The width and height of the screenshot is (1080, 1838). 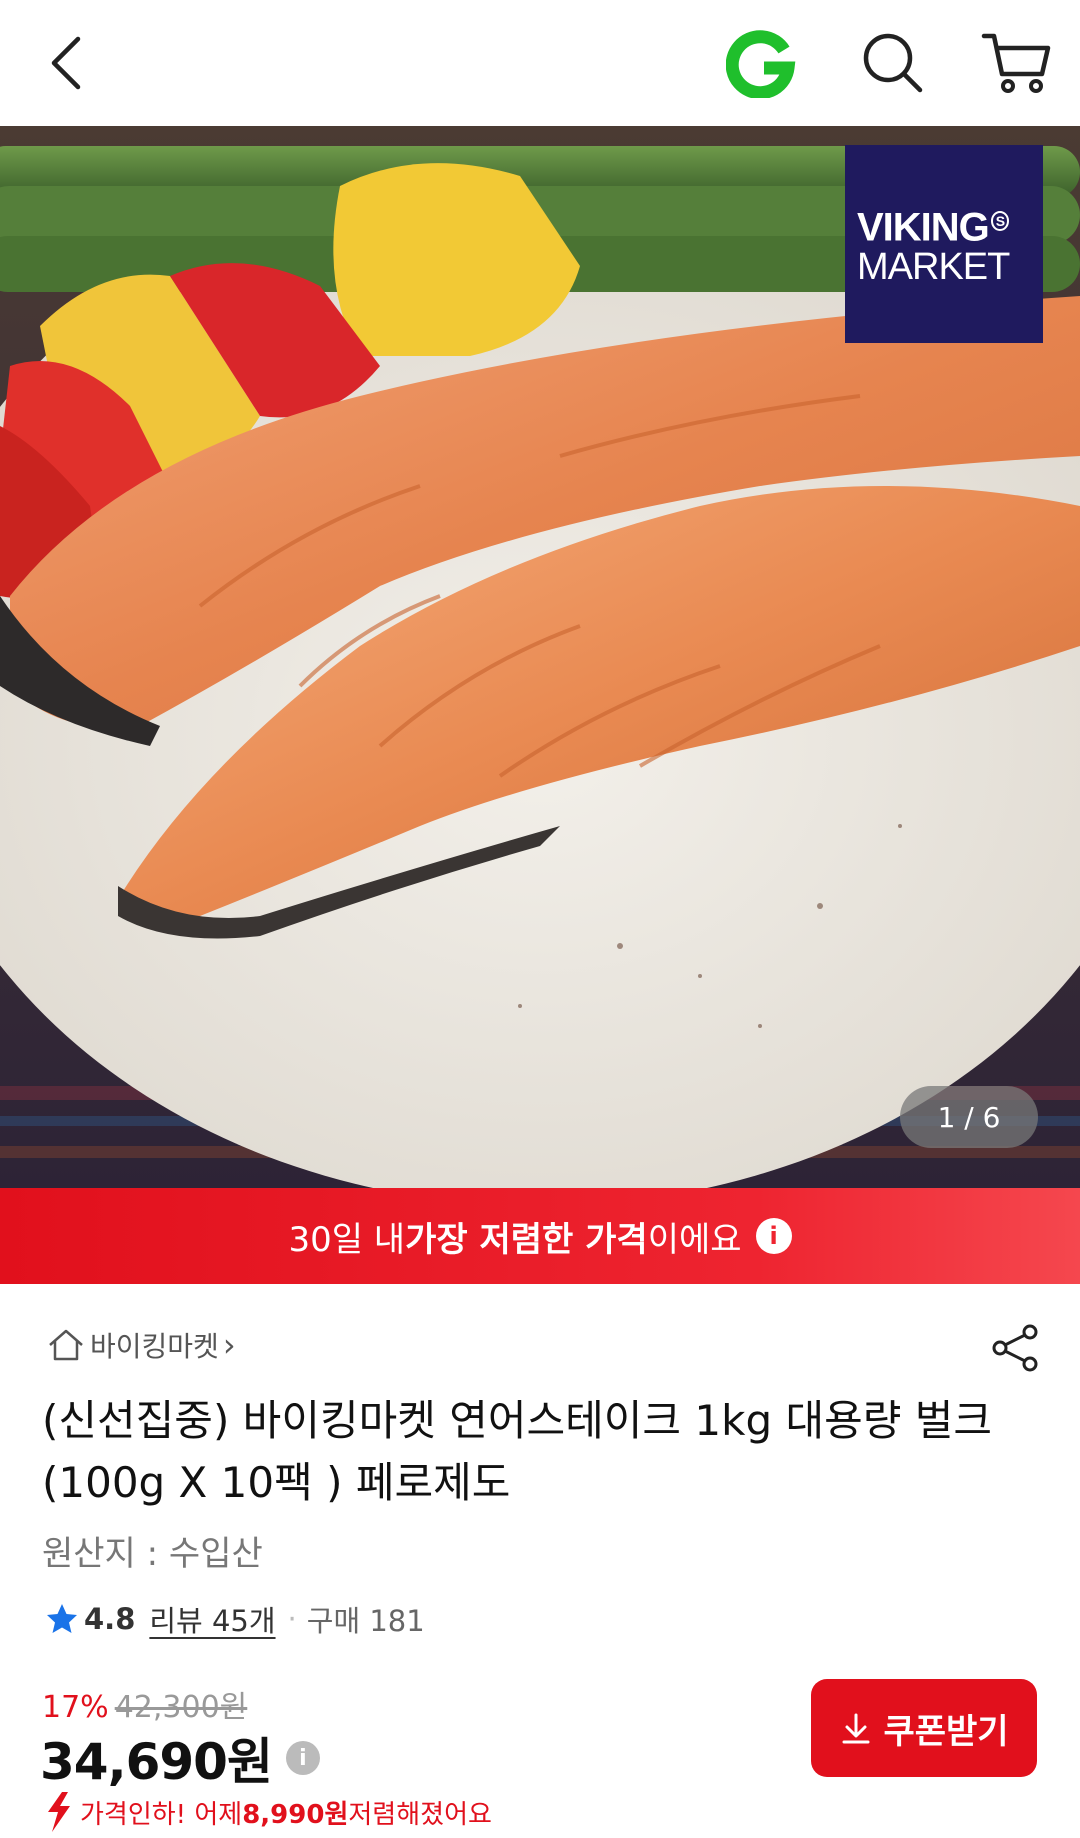 I want to click on gmarket-g-logo, so click(x=761, y=63).